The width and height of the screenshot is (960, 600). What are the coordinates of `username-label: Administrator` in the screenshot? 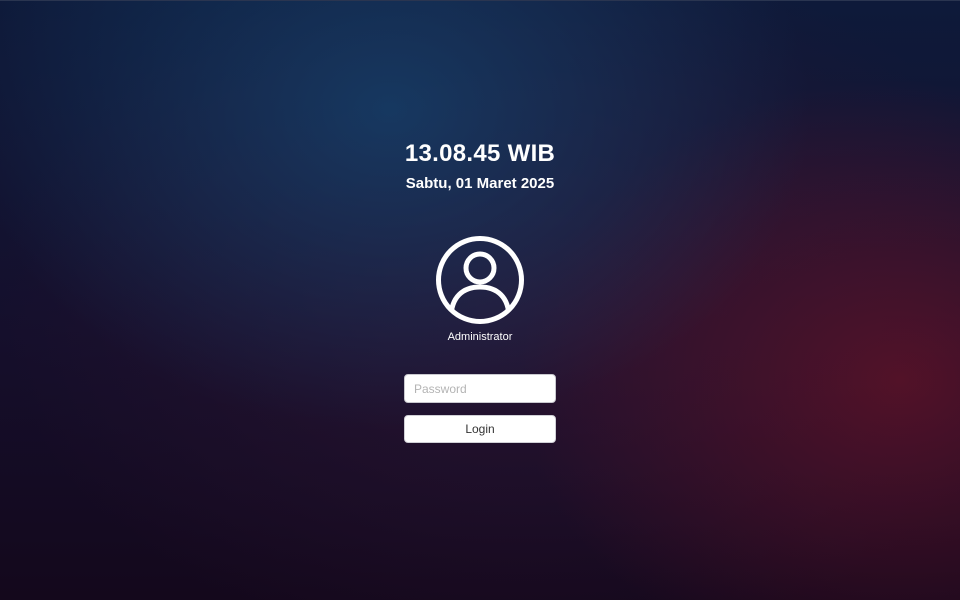 It's located at (480, 337).